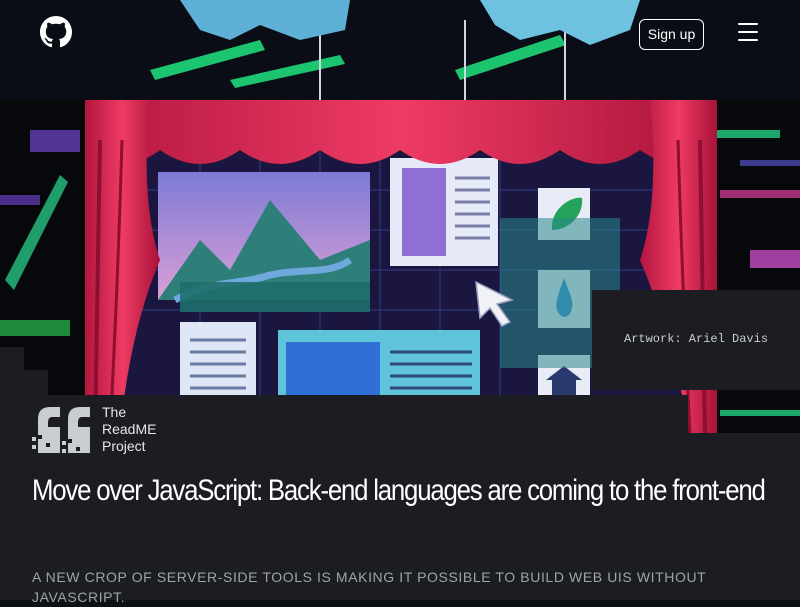 The image size is (800, 607). What do you see at coordinates (114, 412) in the screenshot?
I see `brand-line: The` at bounding box center [114, 412].